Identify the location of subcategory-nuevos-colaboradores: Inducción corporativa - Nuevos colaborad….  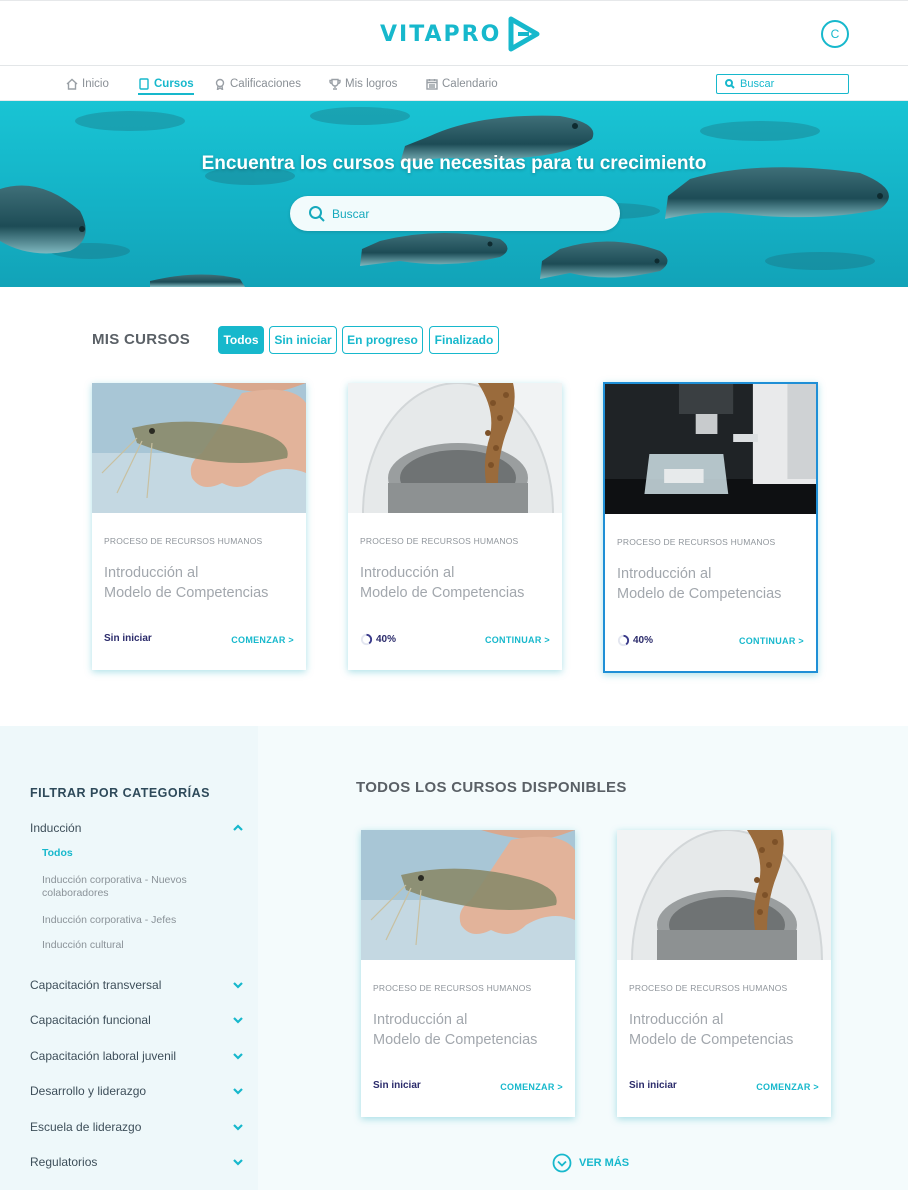
(132, 887).